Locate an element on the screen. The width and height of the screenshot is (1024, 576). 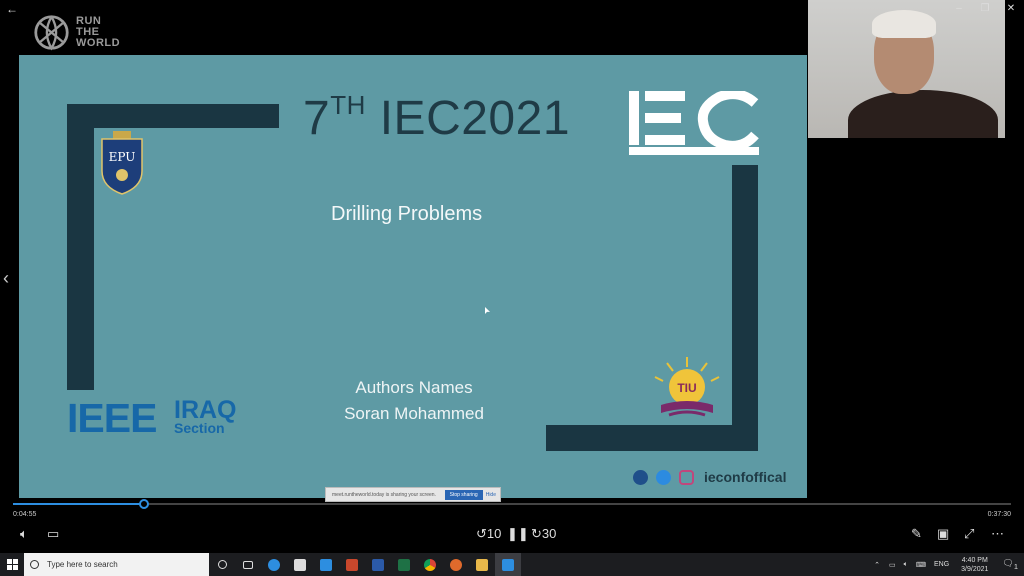
store-icon is located at coordinates (300, 564).